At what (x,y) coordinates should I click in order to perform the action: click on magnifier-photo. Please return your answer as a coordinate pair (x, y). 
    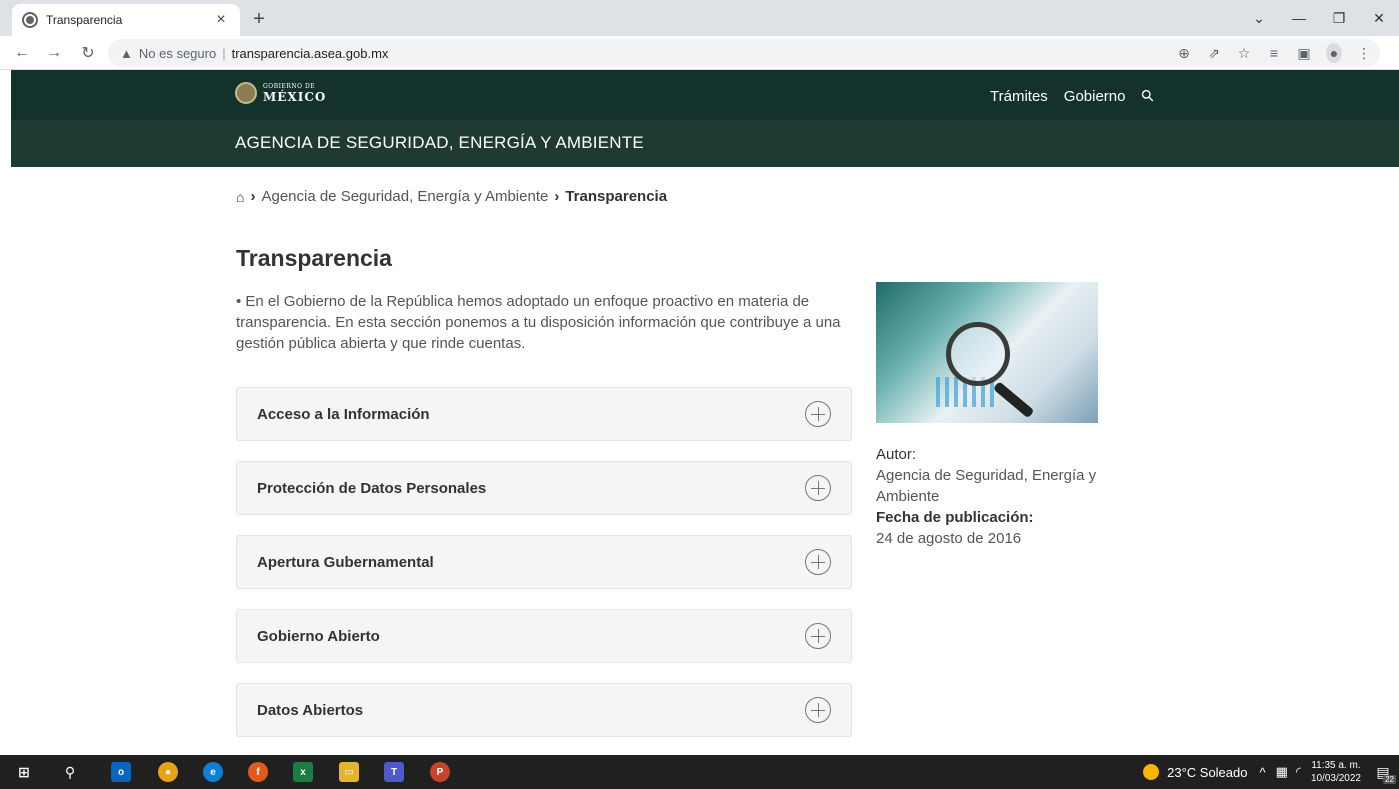
    Looking at the image, I should click on (987, 352).